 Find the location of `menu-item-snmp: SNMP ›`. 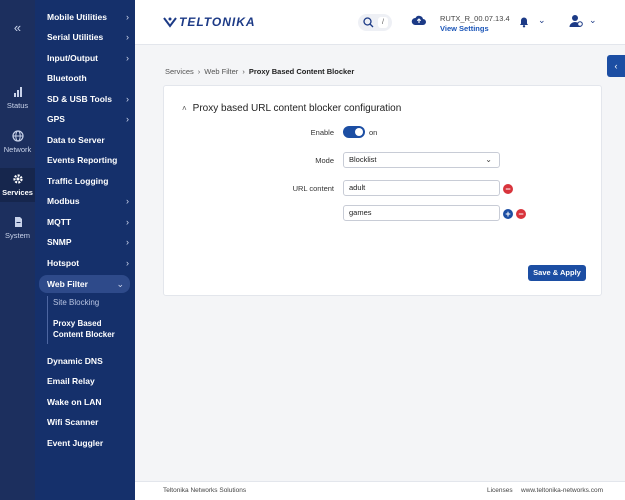

menu-item-snmp: SNMP › is located at coordinates (88, 242).